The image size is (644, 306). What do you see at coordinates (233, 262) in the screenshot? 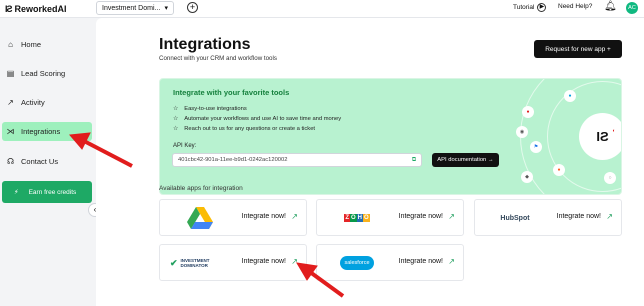
I see `app-card-investment-dominator: ✔ INVESTMENT DOMINATOR Integrate now! ↗` at bounding box center [233, 262].